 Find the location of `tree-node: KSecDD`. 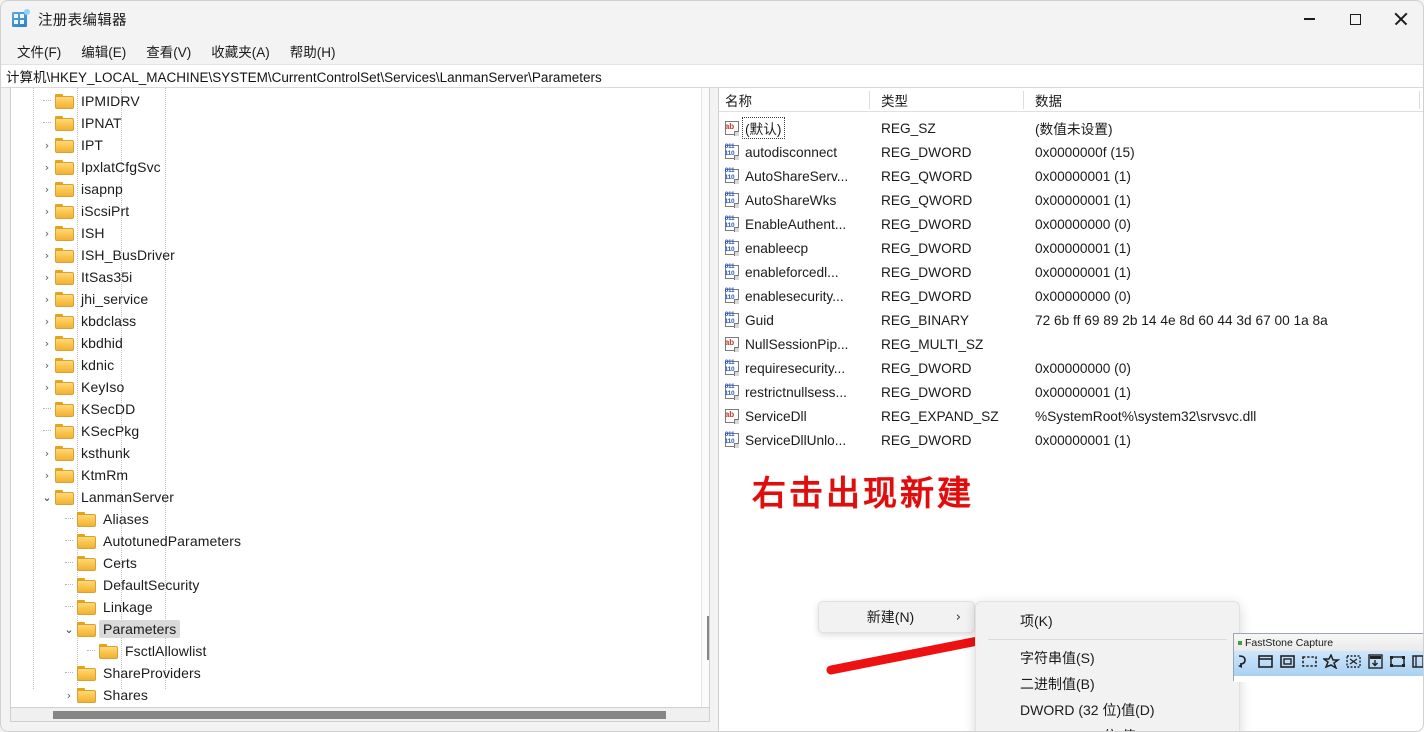

tree-node: KSecDD is located at coordinates (360, 409).